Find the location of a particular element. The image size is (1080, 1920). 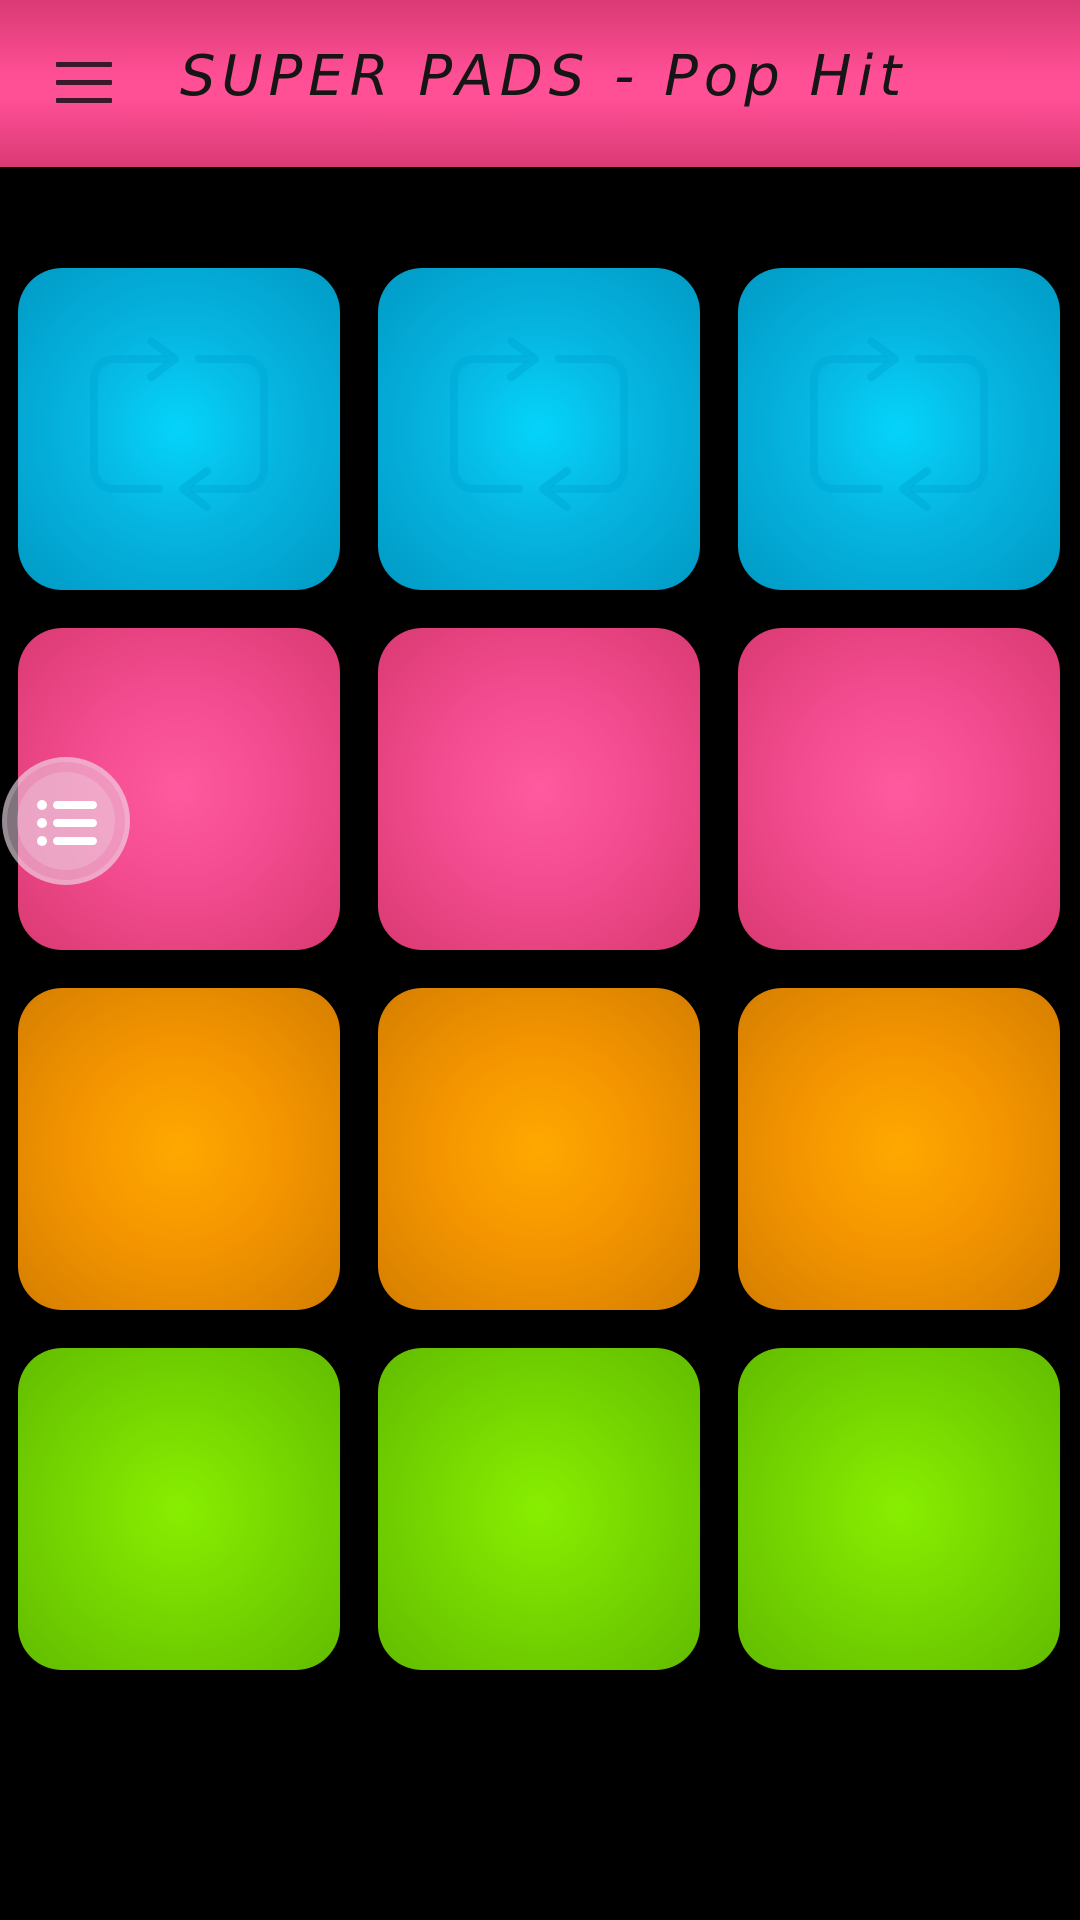

pad-blue-r1c3 is located at coordinates (899, 429).